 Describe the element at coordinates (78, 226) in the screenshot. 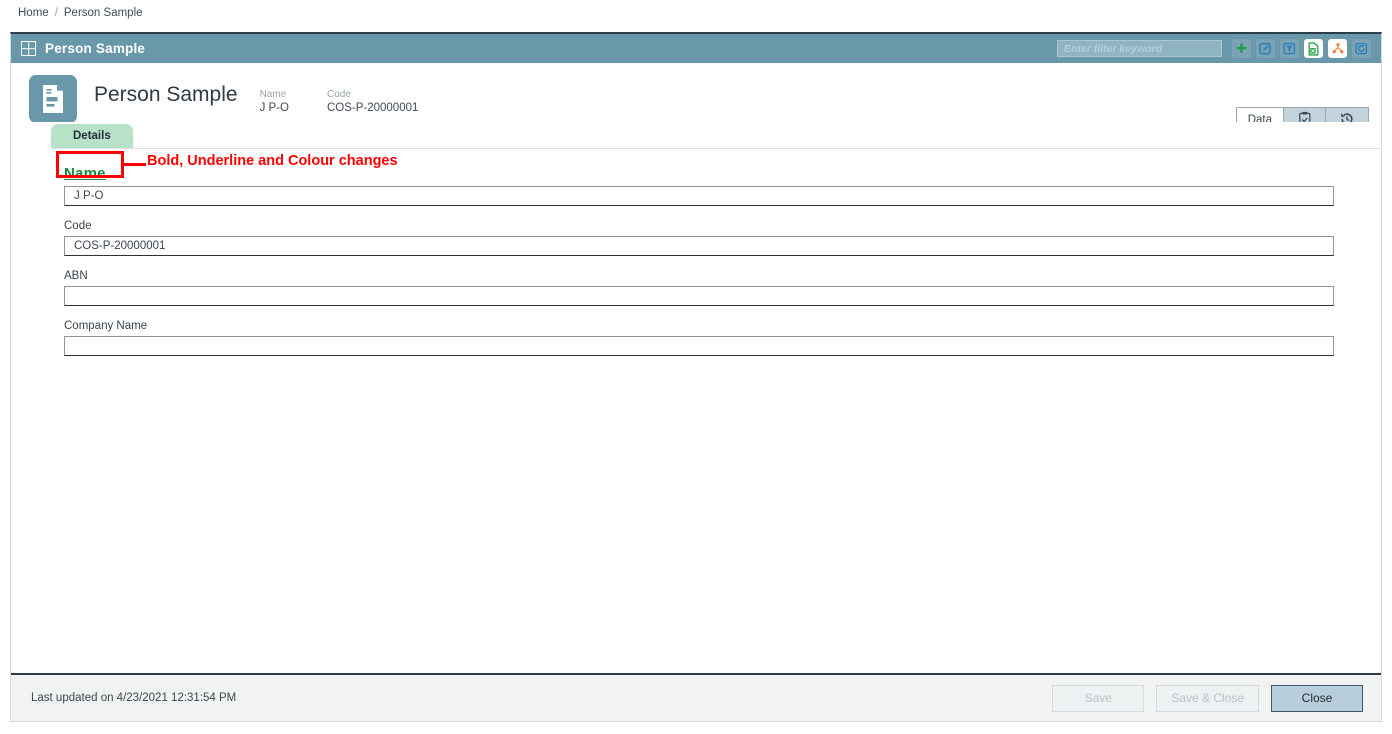

I see `code-field-label: Code` at that location.